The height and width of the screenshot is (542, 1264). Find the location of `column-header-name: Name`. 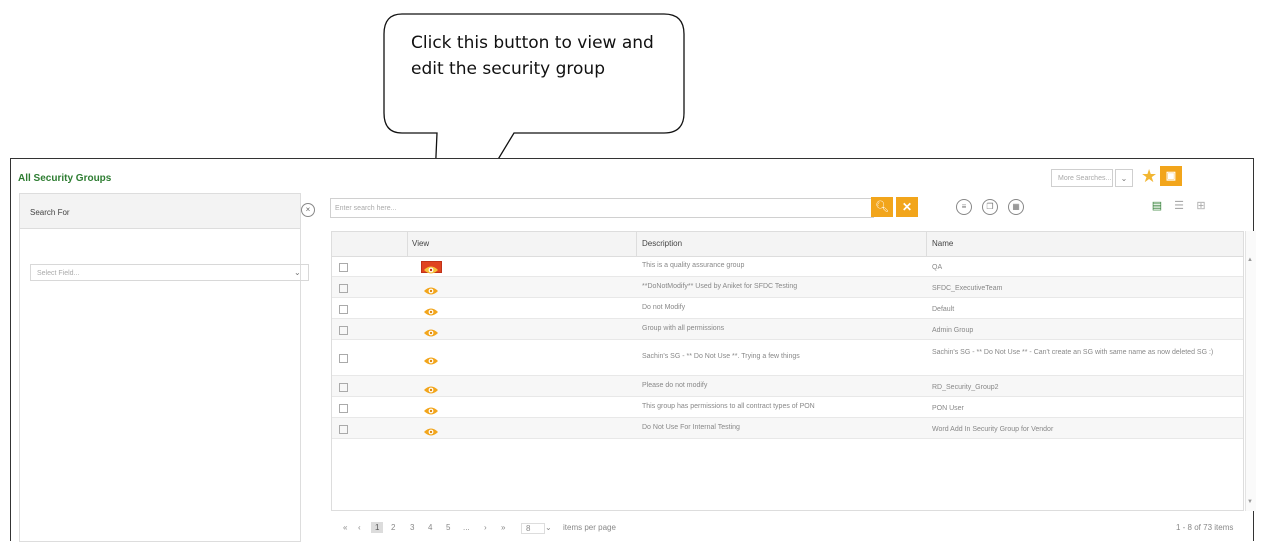

column-header-name: Name is located at coordinates (942, 243).